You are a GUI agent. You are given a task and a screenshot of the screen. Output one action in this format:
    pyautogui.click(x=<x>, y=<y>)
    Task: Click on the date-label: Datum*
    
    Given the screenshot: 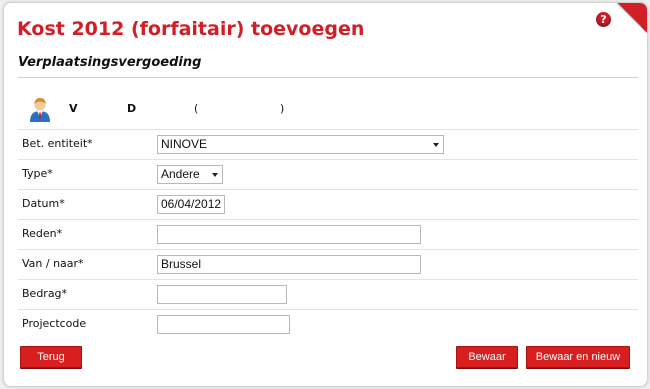 What is the action you would take?
    pyautogui.click(x=43, y=203)
    